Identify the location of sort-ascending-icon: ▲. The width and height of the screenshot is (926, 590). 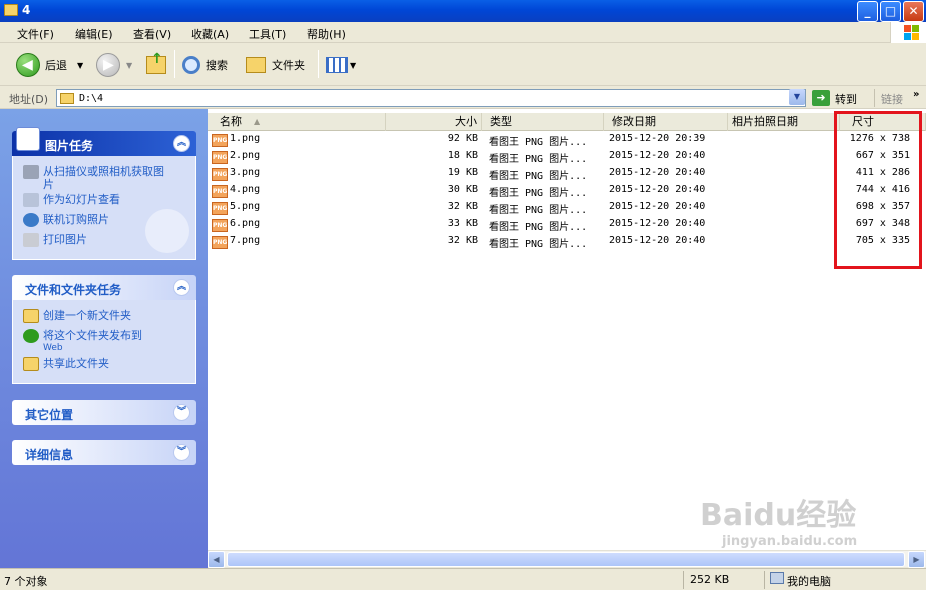
(257, 121).